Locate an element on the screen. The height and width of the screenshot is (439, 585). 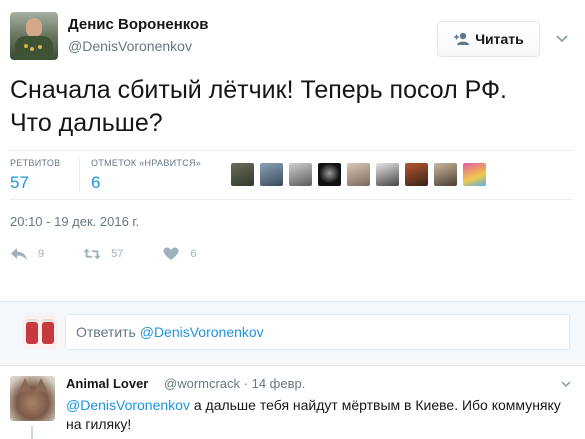
reply-author-name: Animal Lover is located at coordinates (107, 383).